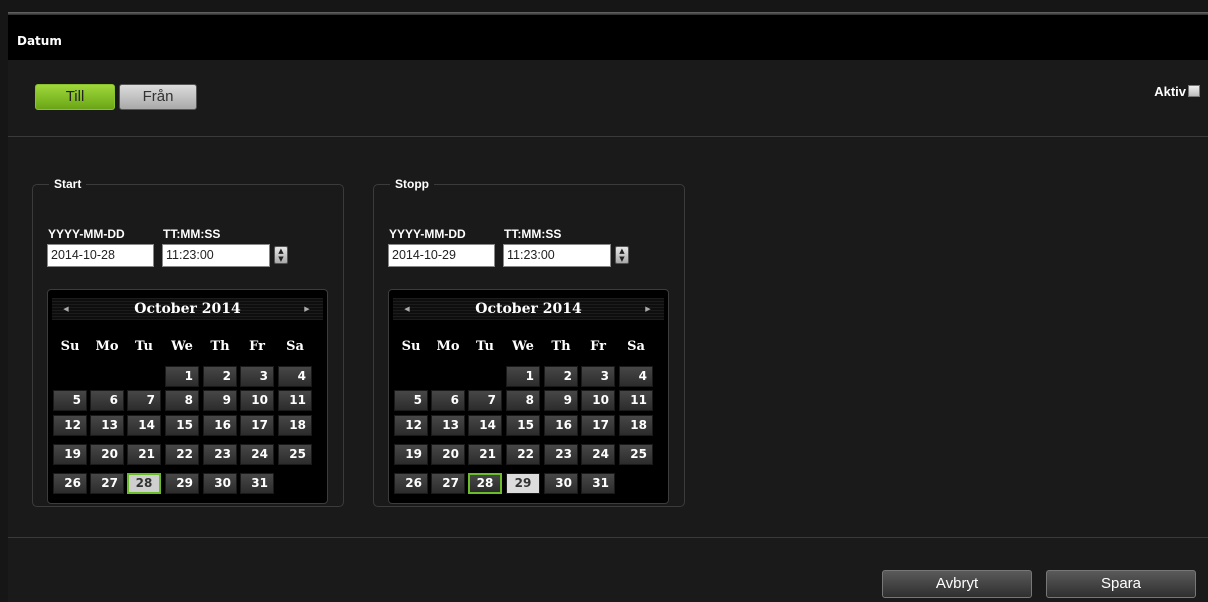  Describe the element at coordinates (608, 37) in the screenshot. I see `window-title-bar: Datum` at that location.